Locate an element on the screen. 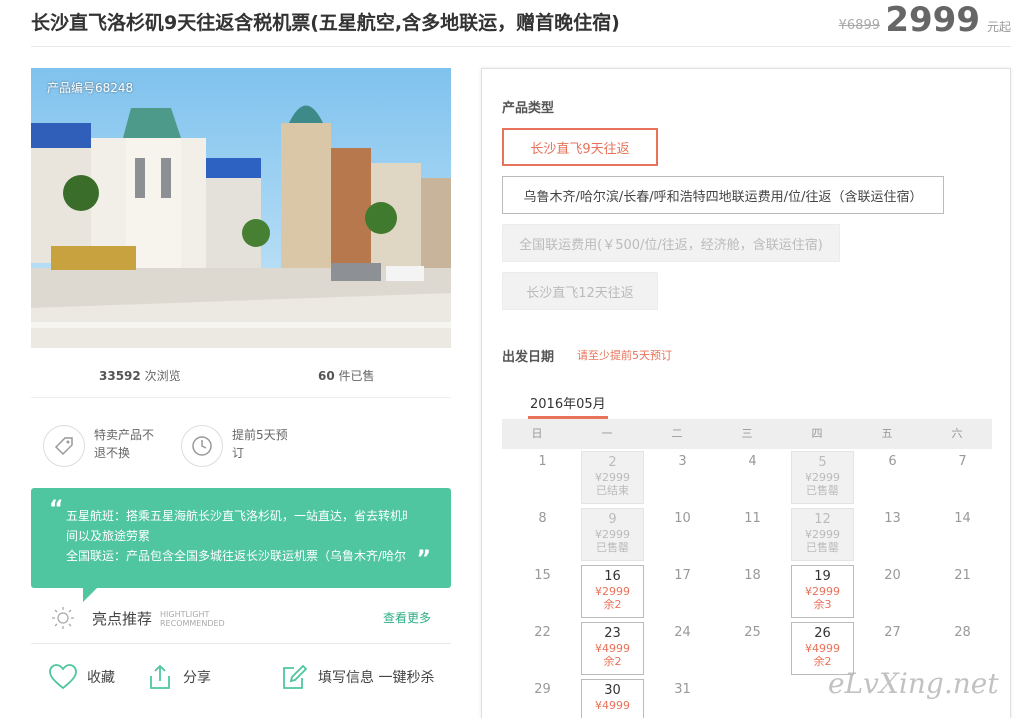  feature-line: 特卖产品不 is located at coordinates (124, 435).